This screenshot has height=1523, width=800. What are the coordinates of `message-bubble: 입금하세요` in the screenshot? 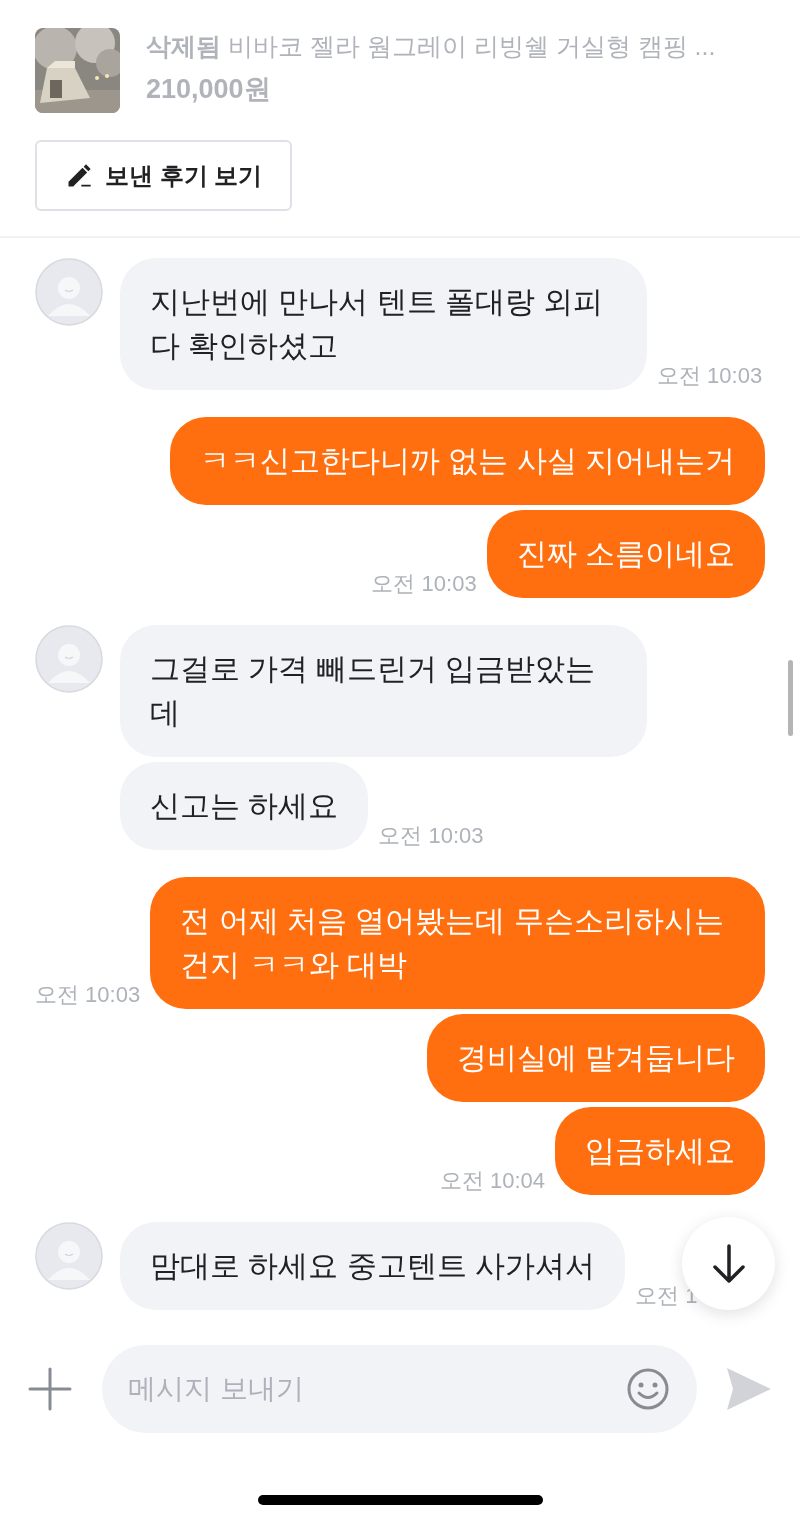 It's located at (660, 1151).